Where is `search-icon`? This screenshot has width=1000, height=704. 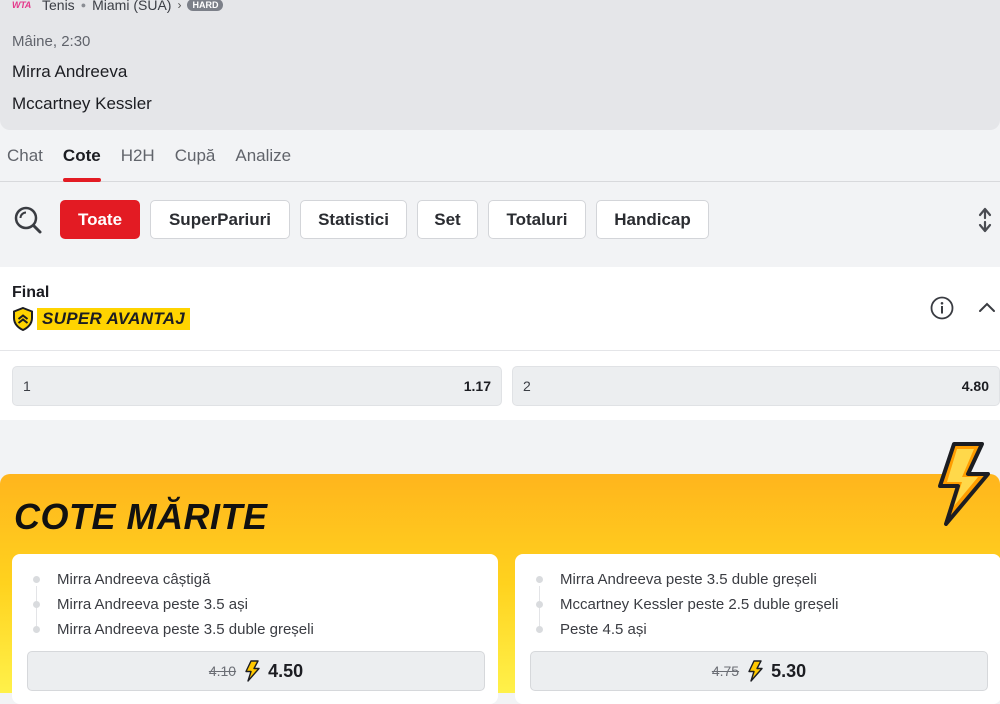 search-icon is located at coordinates (28, 220).